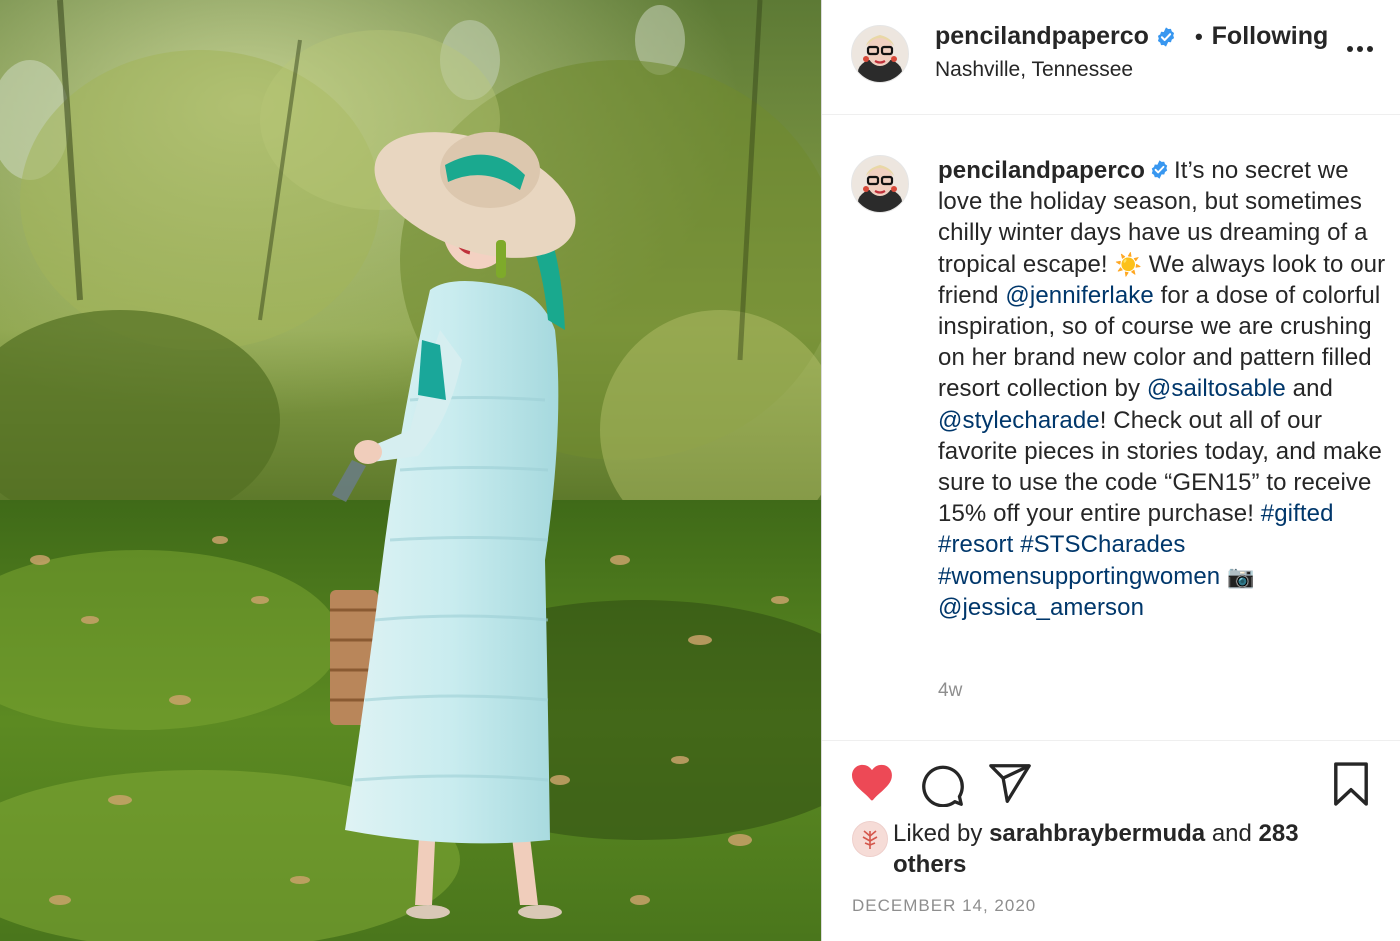 The height and width of the screenshot is (941, 1400). I want to click on liked-by-conjunction: and, so click(1231, 833).